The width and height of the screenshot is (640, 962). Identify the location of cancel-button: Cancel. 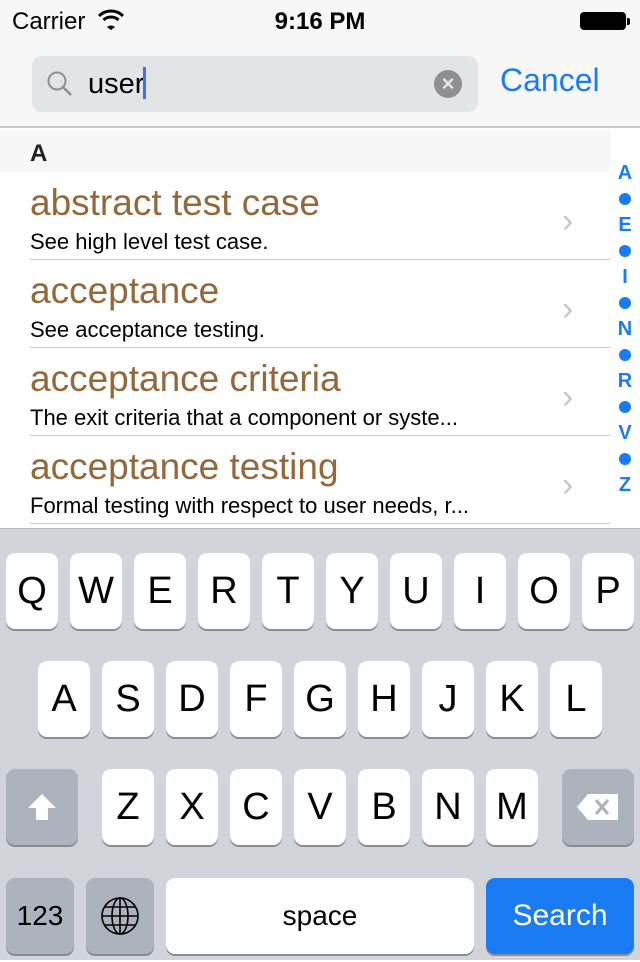
(550, 80).